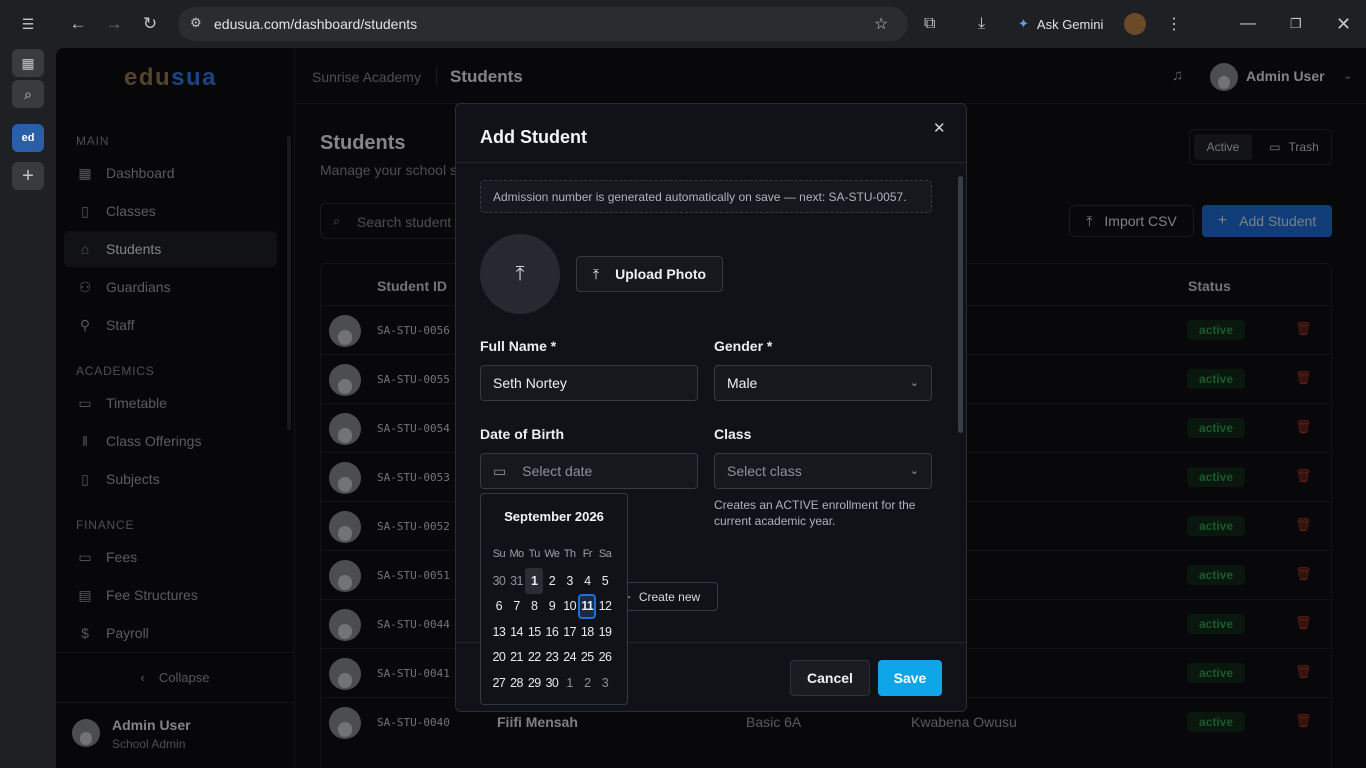 The width and height of the screenshot is (1366, 768). Describe the element at coordinates (316, 24) in the screenshot. I see `url-text: edusua.com/dashboard/students` at that location.